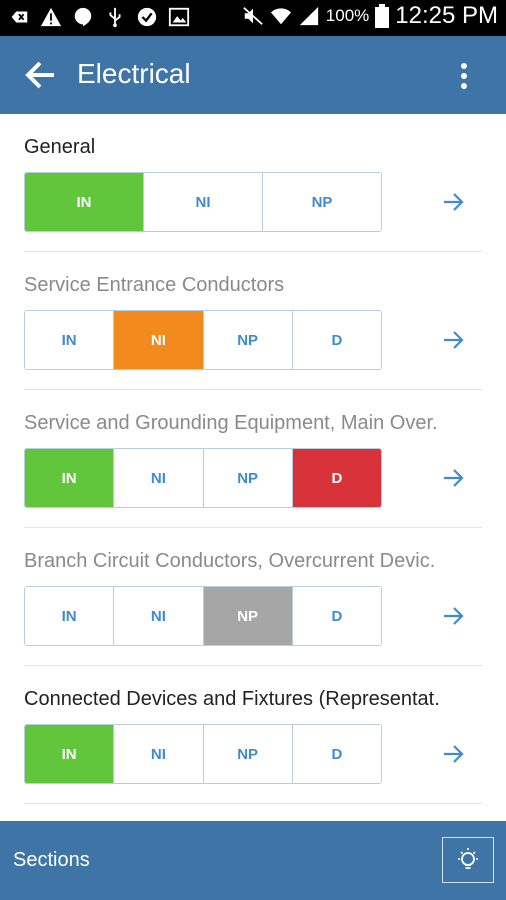 The image size is (506, 900). I want to click on notification-icons, so click(99, 17).